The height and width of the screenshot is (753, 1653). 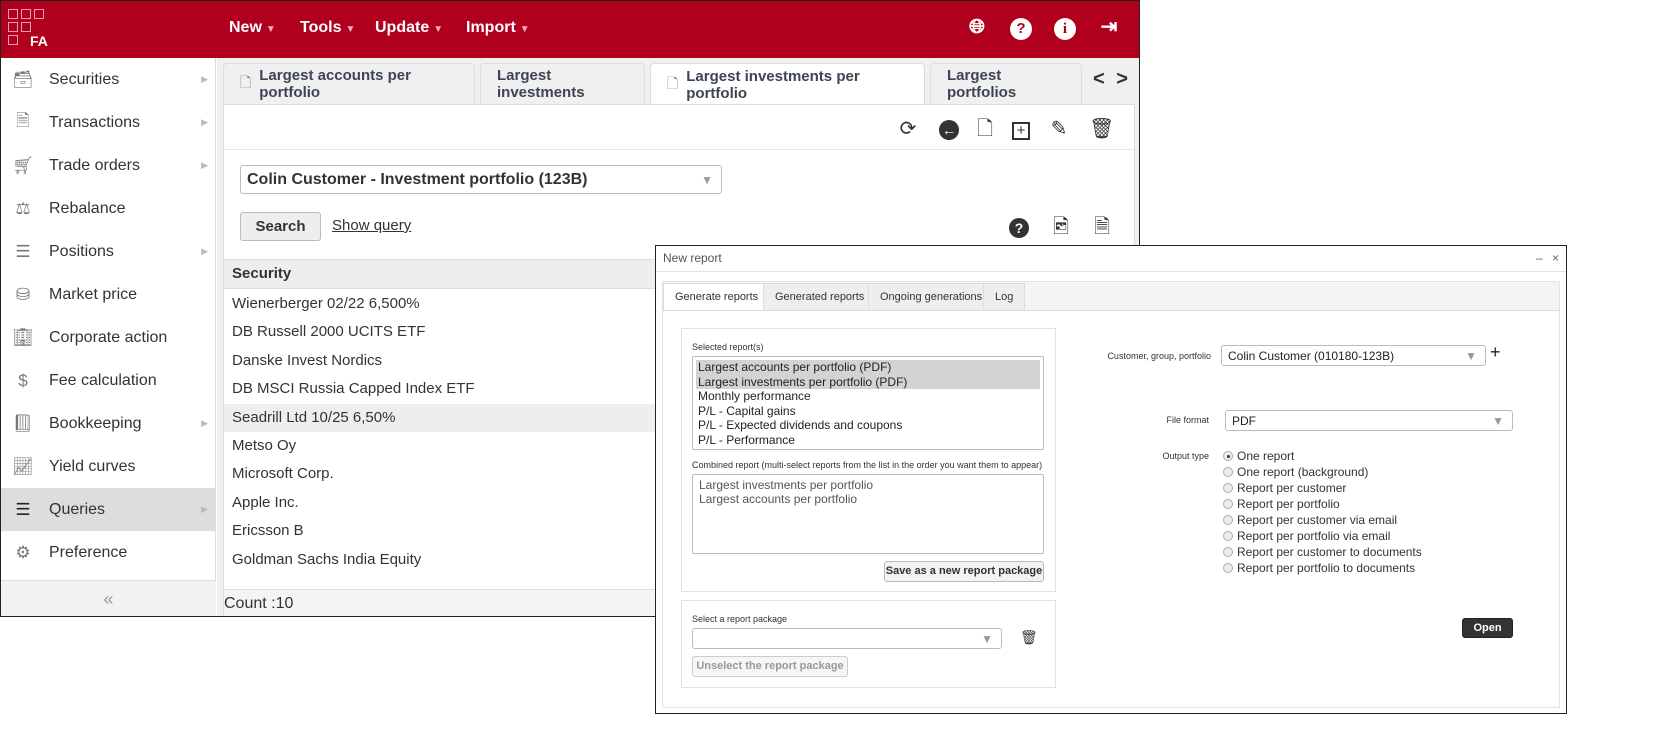 What do you see at coordinates (1314, 536) in the screenshot?
I see `radio-label: Report per portfolio via email` at bounding box center [1314, 536].